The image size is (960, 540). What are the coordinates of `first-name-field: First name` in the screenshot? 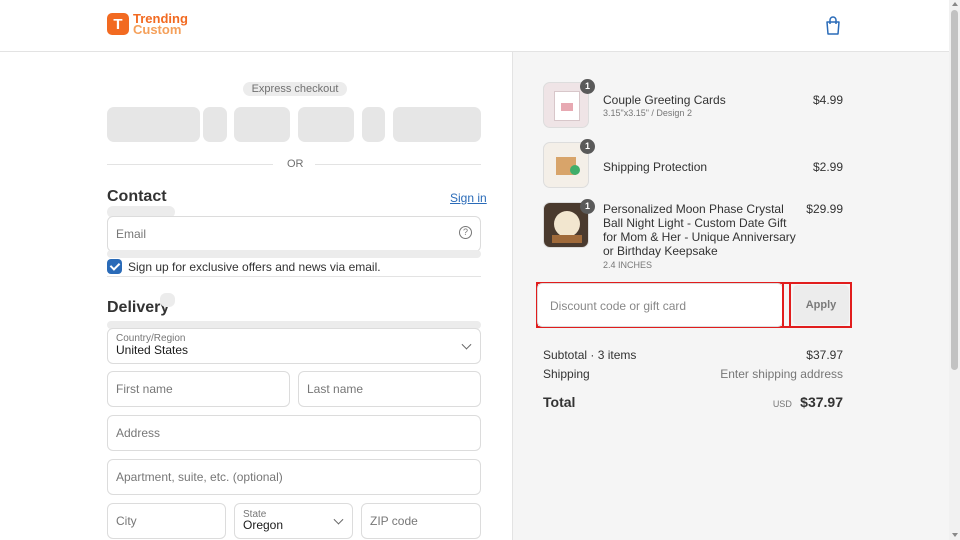 It's located at (198, 389).